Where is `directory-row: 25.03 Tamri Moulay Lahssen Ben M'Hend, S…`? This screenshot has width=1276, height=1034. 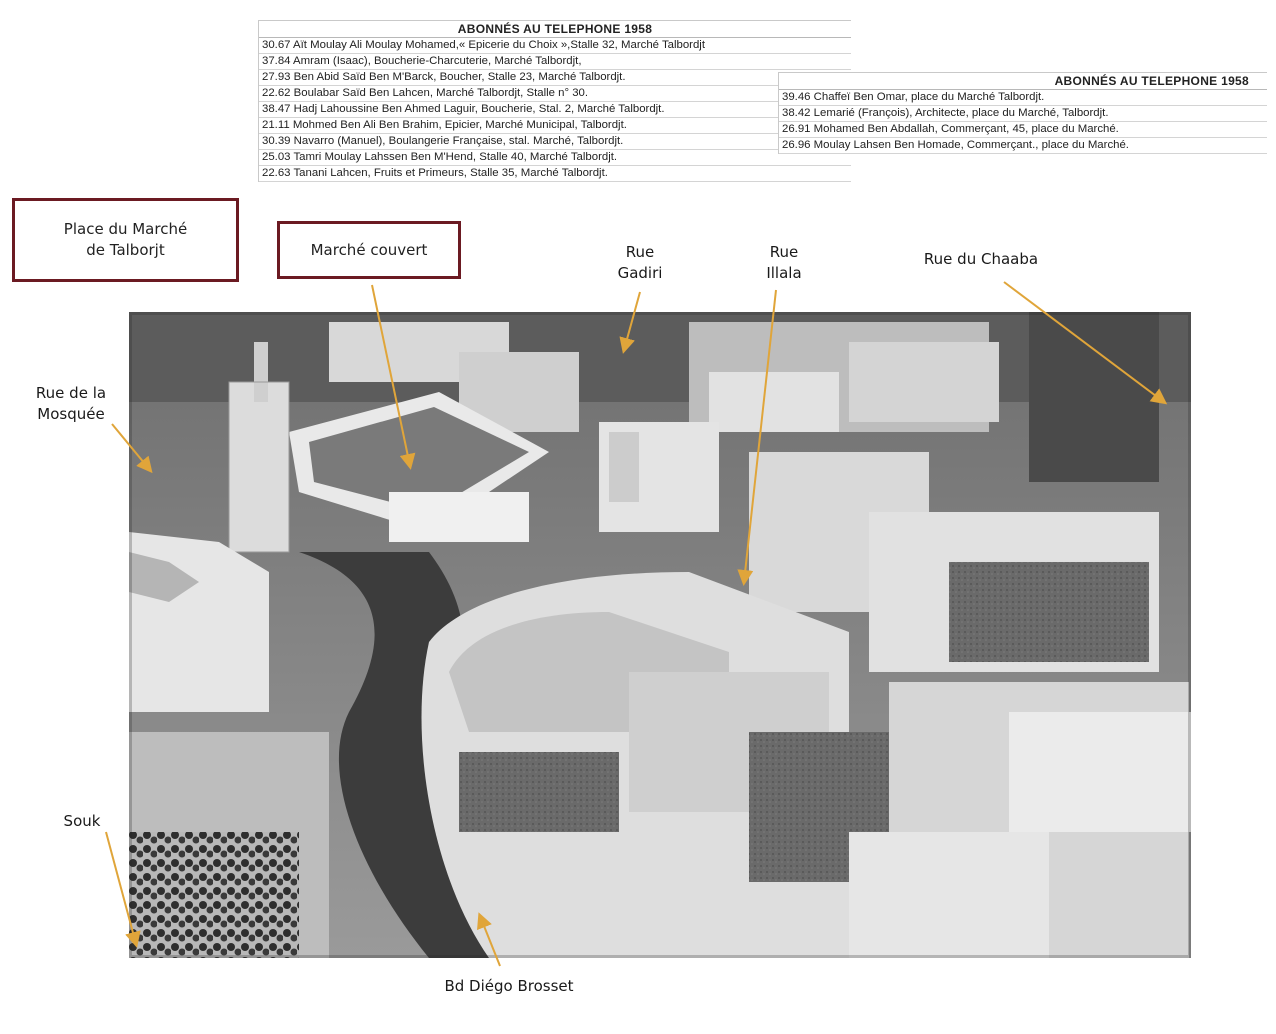
directory-row: 25.03 Tamri Moulay Lahssen Ben M'Hend, S… is located at coordinates (555, 158).